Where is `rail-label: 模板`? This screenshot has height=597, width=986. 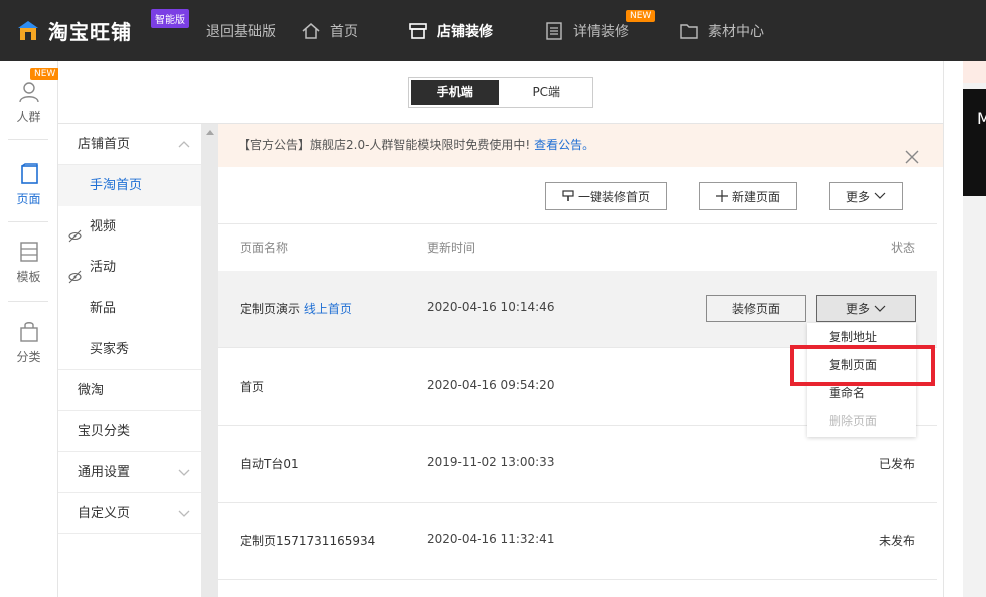 rail-label: 模板 is located at coordinates (28, 277).